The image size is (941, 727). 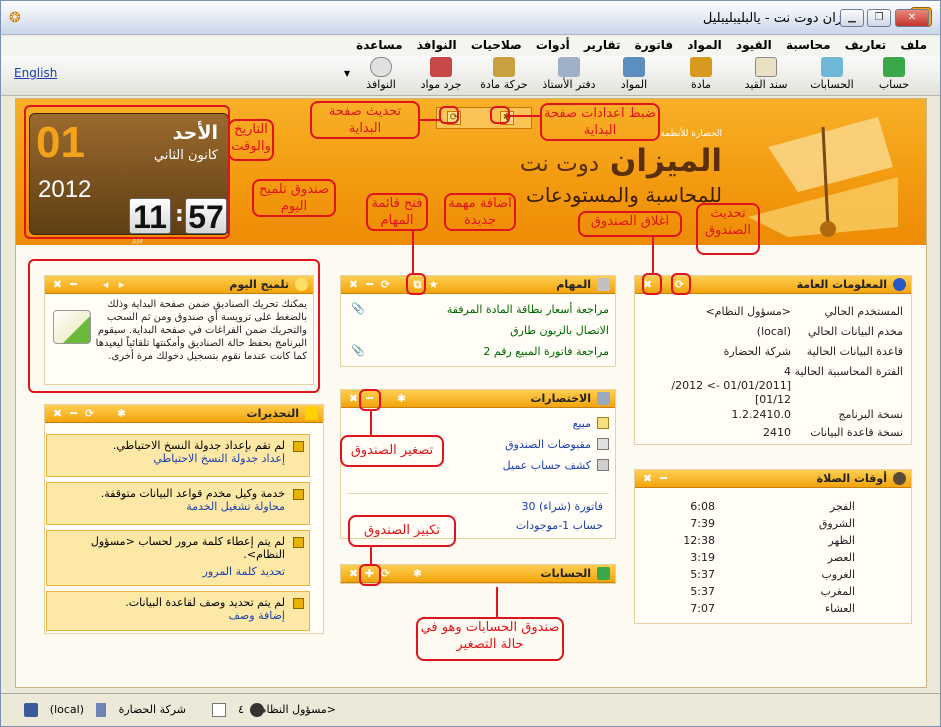 What do you see at coordinates (437, 45) in the screenshot?
I see `menu-windows: النوافذ` at bounding box center [437, 45].